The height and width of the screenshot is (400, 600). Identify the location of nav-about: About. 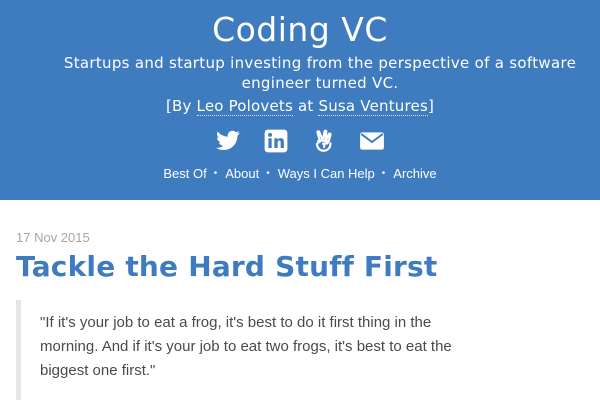
(242, 173).